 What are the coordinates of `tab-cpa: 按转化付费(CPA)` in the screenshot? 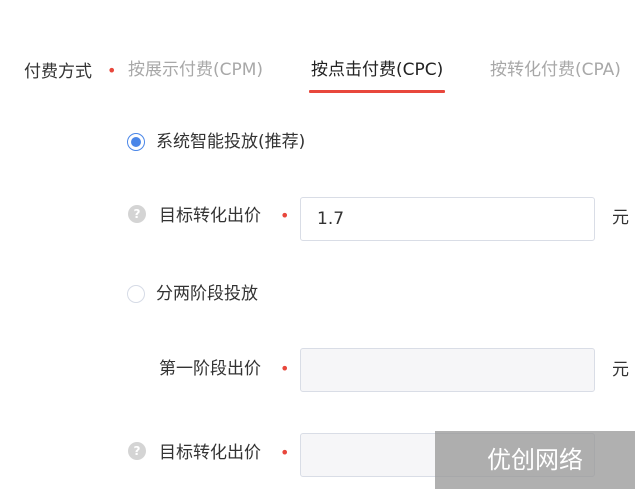 It's located at (555, 70).